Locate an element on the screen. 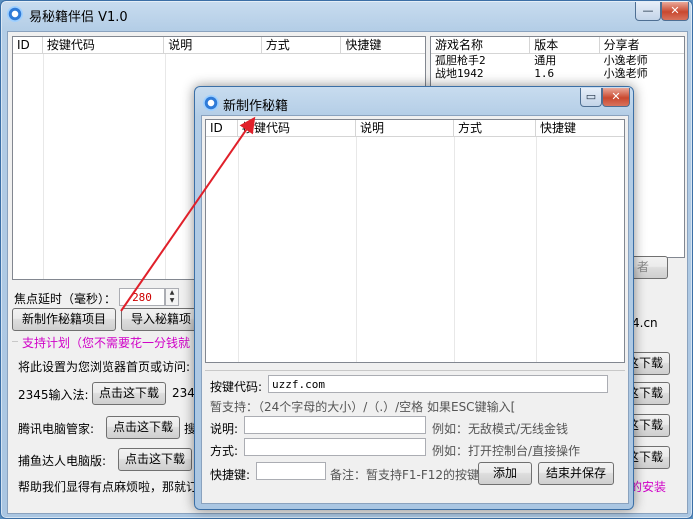 Image resolution: width=693 pixels, height=519 pixels. focus-delay-input: 280 is located at coordinates (142, 297).